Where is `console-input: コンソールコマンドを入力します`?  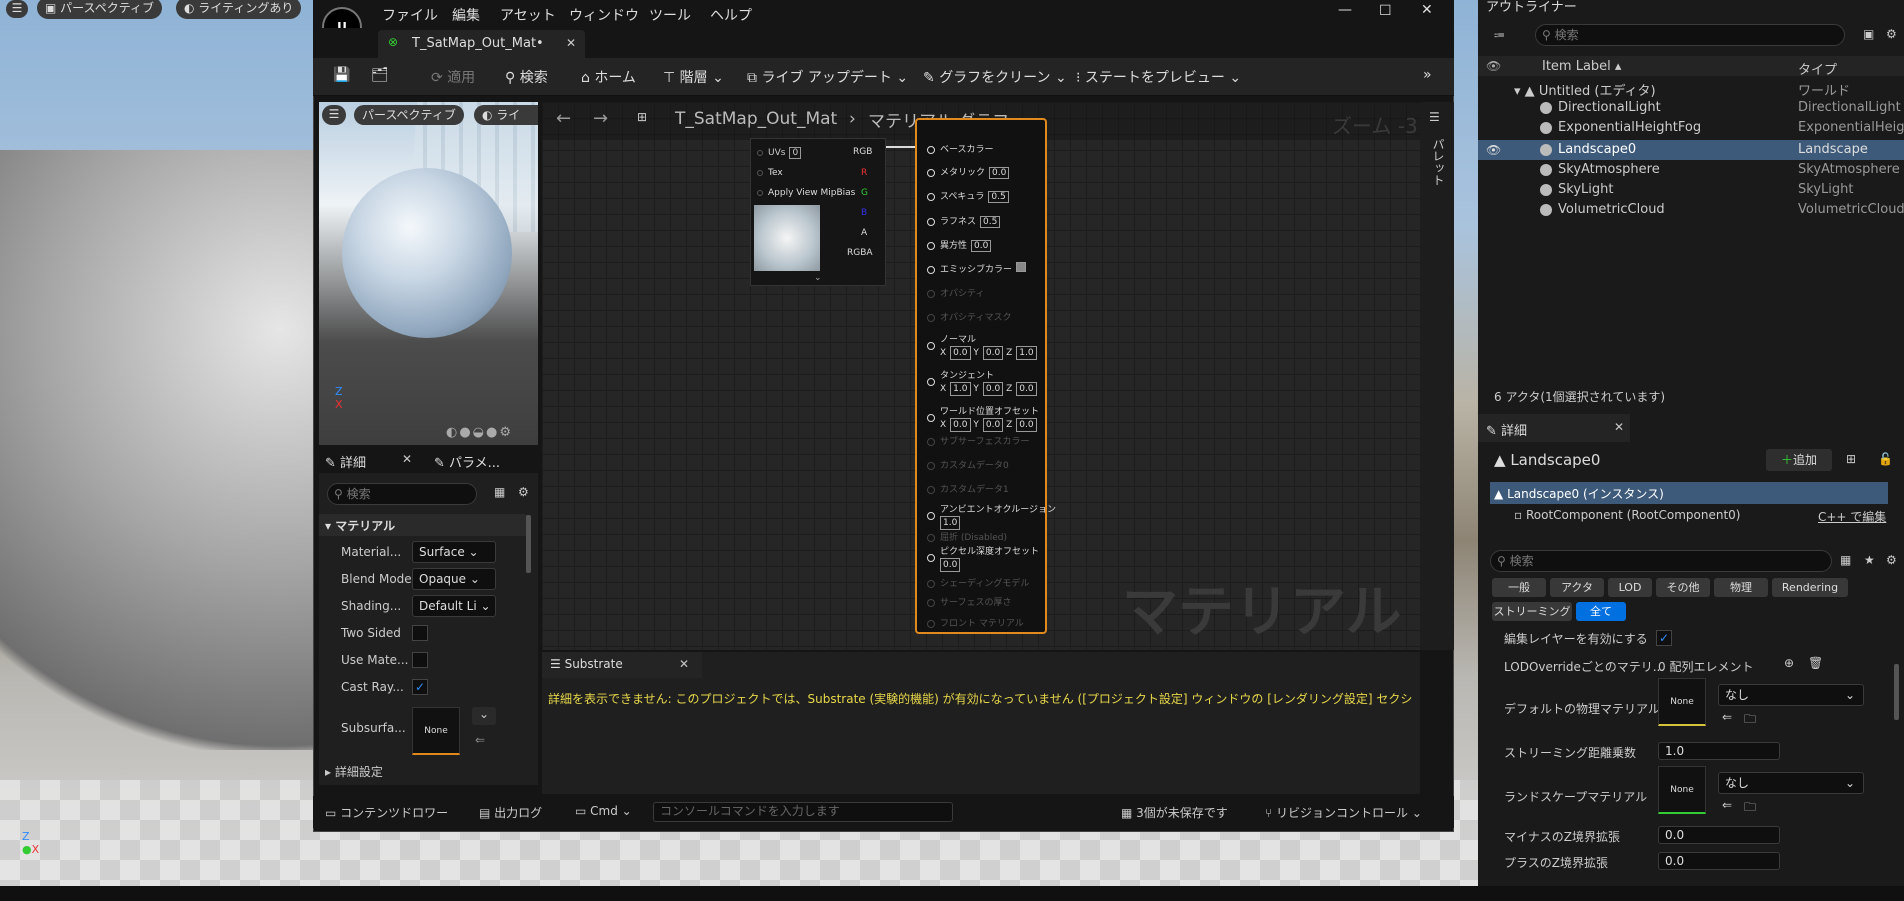
console-input: コンソールコマンドを入力します is located at coordinates (803, 812).